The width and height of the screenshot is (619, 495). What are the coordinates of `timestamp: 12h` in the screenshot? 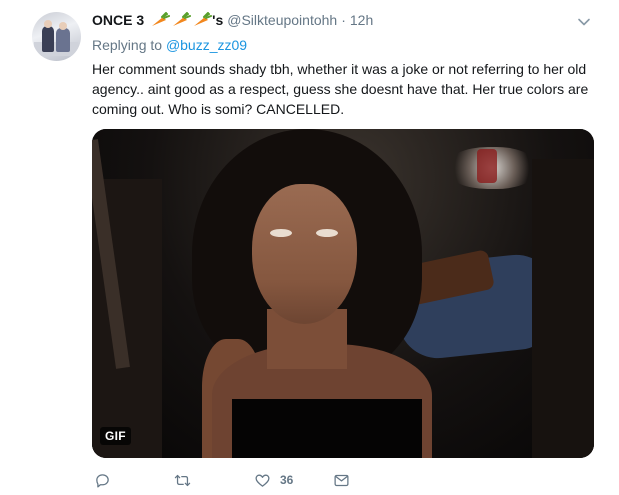 It's located at (361, 20).